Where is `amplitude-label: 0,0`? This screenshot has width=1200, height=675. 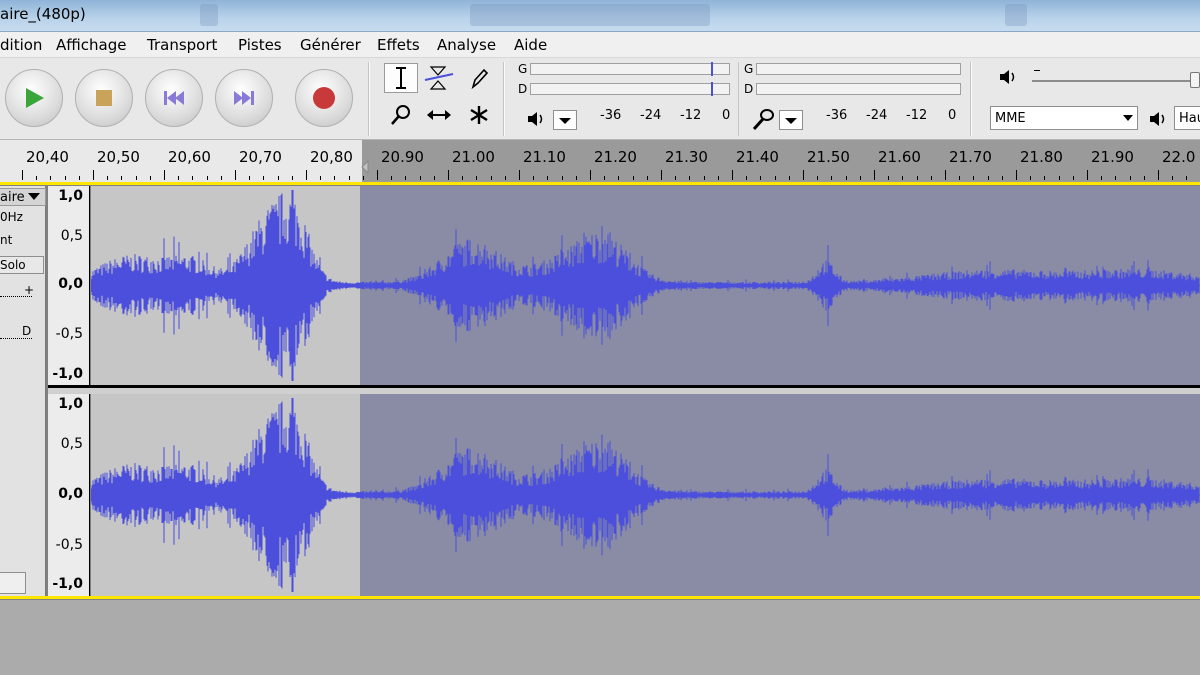
amplitude-label: 0,0 is located at coordinates (70, 494).